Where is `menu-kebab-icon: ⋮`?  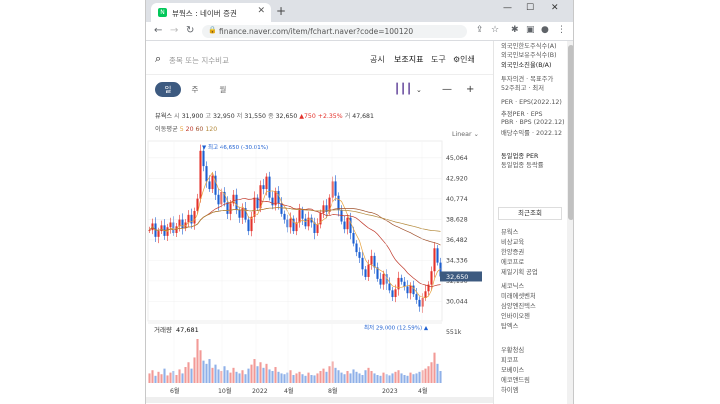
menu-kebab-icon: ⋮ is located at coordinates (561, 30).